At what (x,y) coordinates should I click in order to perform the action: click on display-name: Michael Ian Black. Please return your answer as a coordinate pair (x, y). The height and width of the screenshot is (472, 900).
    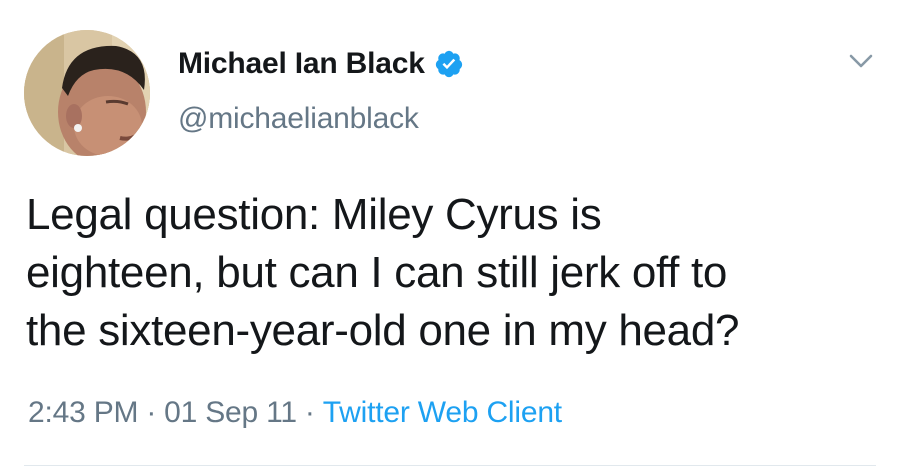
    Looking at the image, I should click on (301, 64).